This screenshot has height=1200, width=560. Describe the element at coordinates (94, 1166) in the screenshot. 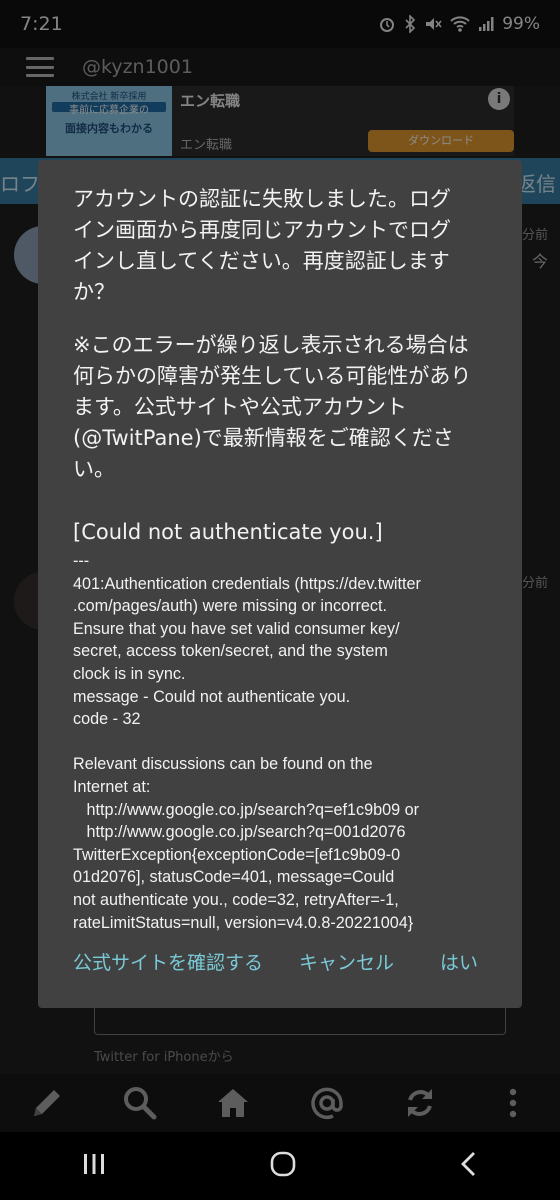

I see `recents-icon` at that location.